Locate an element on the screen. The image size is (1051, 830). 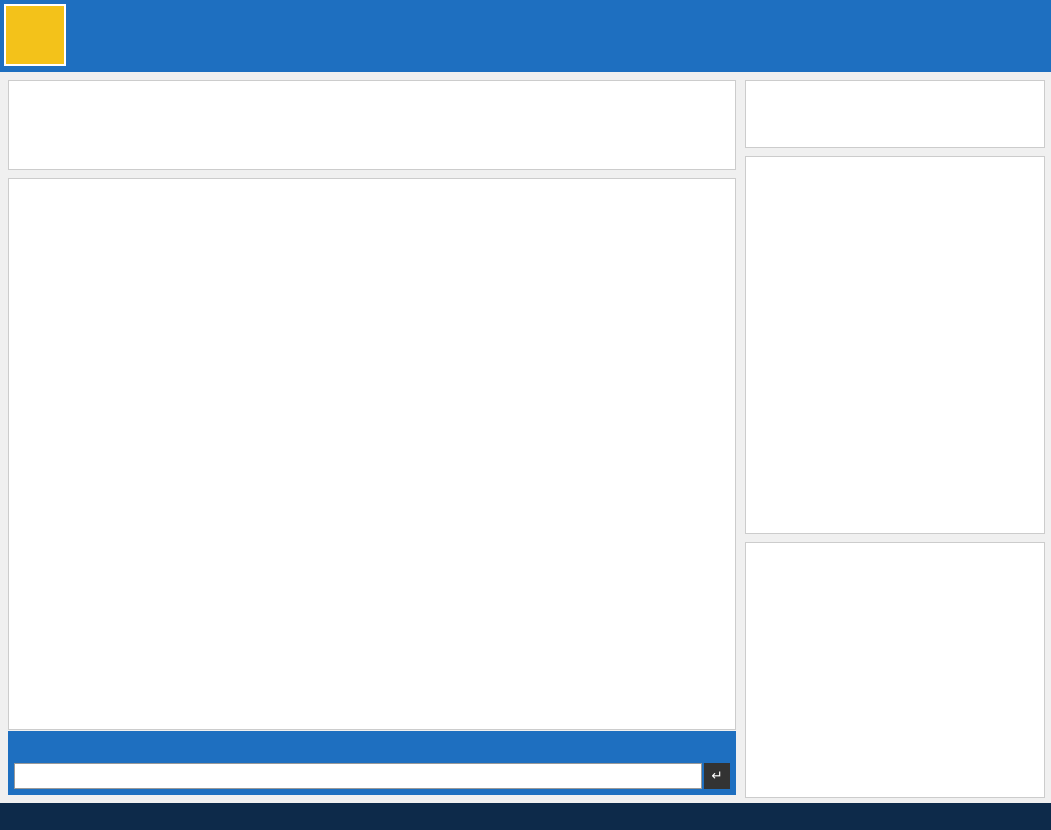
enter-icon: ↵ is located at coordinates (717, 775).